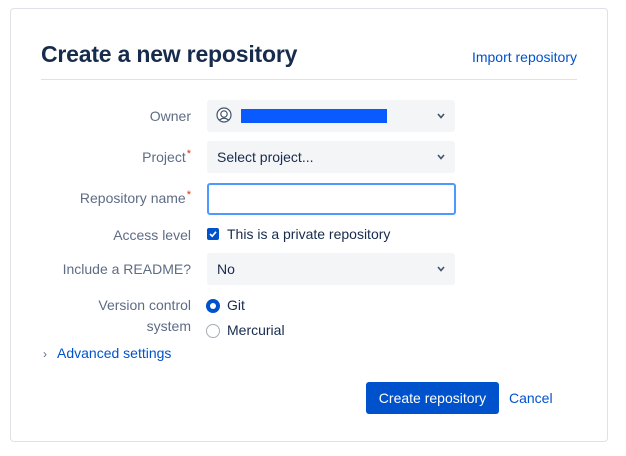 This screenshot has width=626, height=456. I want to click on repository-name-input, so click(331, 199).